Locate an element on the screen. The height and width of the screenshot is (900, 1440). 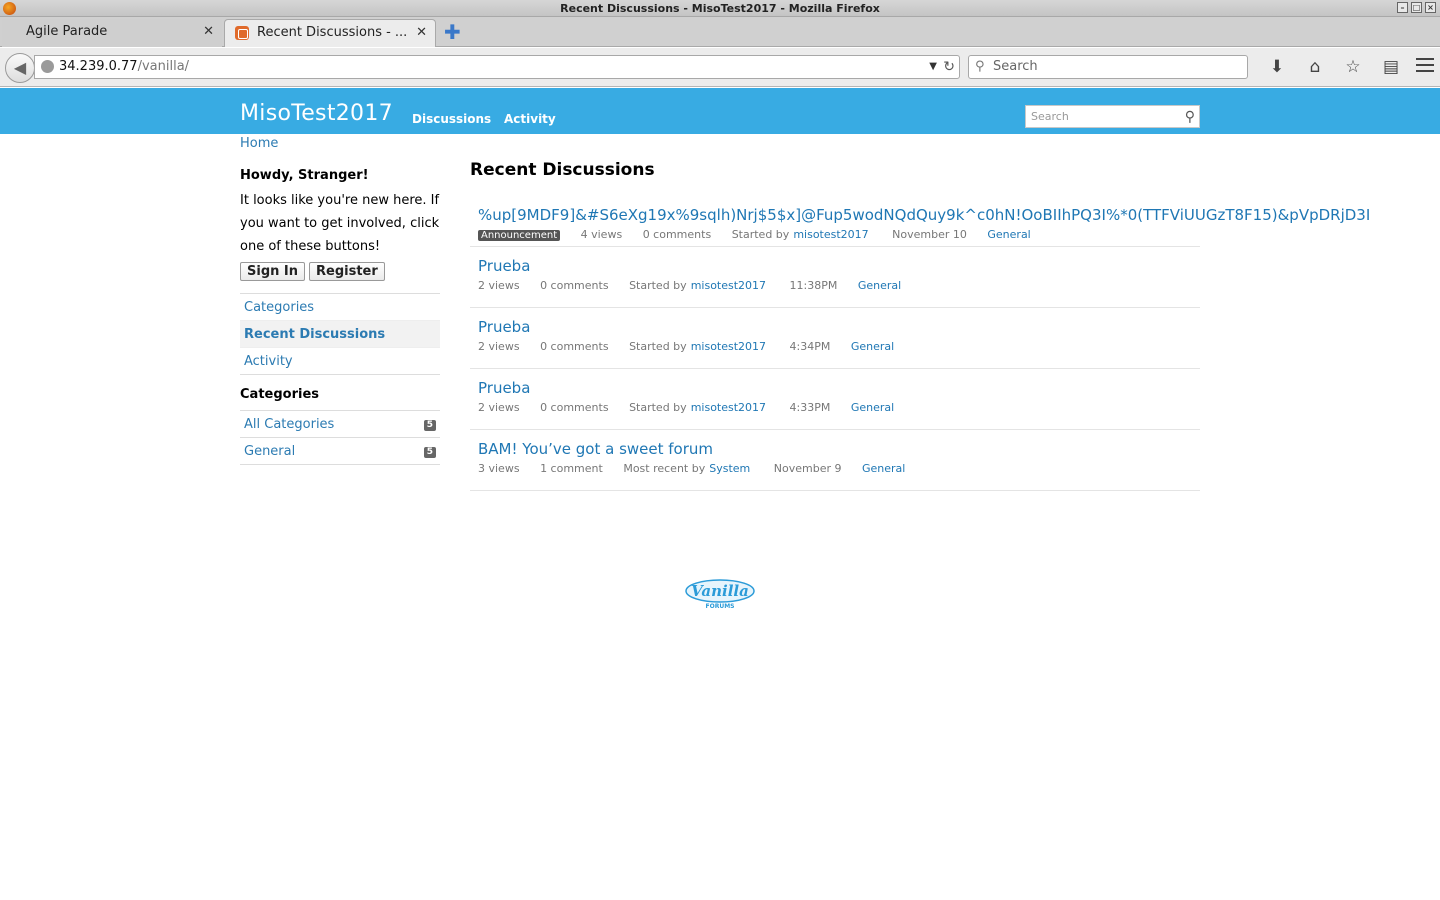
site-search-placeholder: Search is located at coordinates (1050, 116).